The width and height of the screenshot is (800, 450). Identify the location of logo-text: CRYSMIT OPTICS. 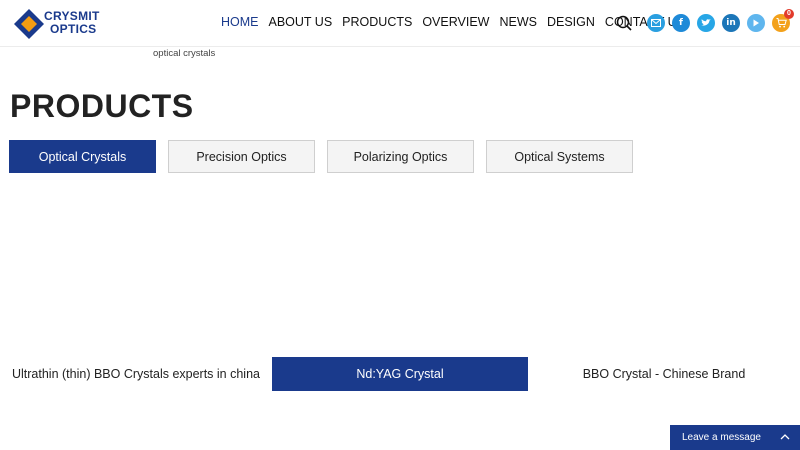
(72, 23).